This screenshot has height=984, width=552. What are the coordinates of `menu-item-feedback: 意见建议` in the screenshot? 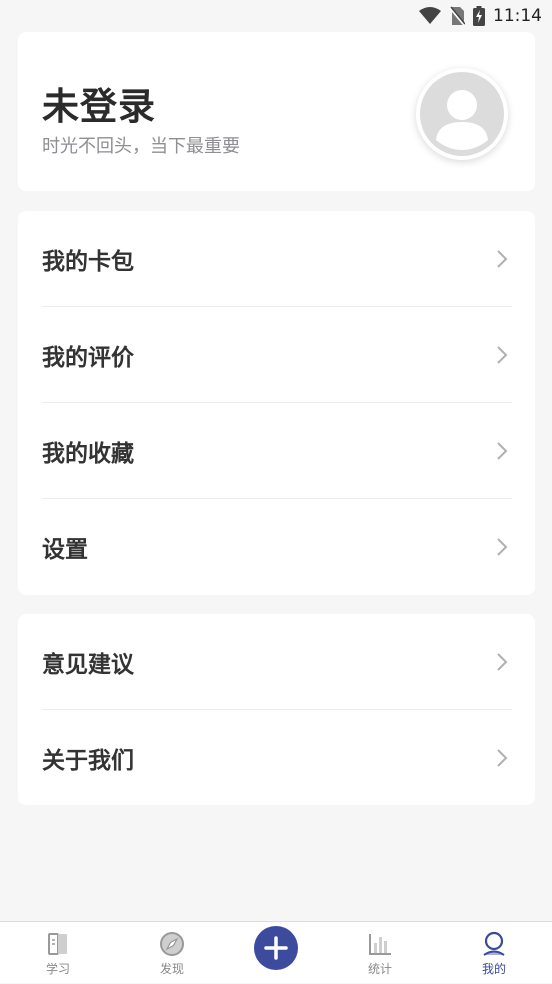 It's located at (276, 662).